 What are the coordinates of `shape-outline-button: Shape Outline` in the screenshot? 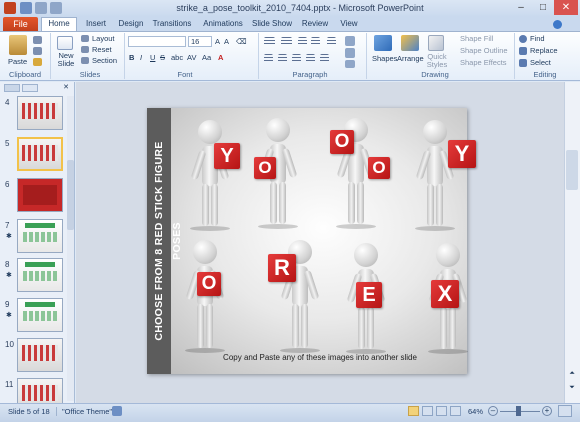 It's located at (484, 50).